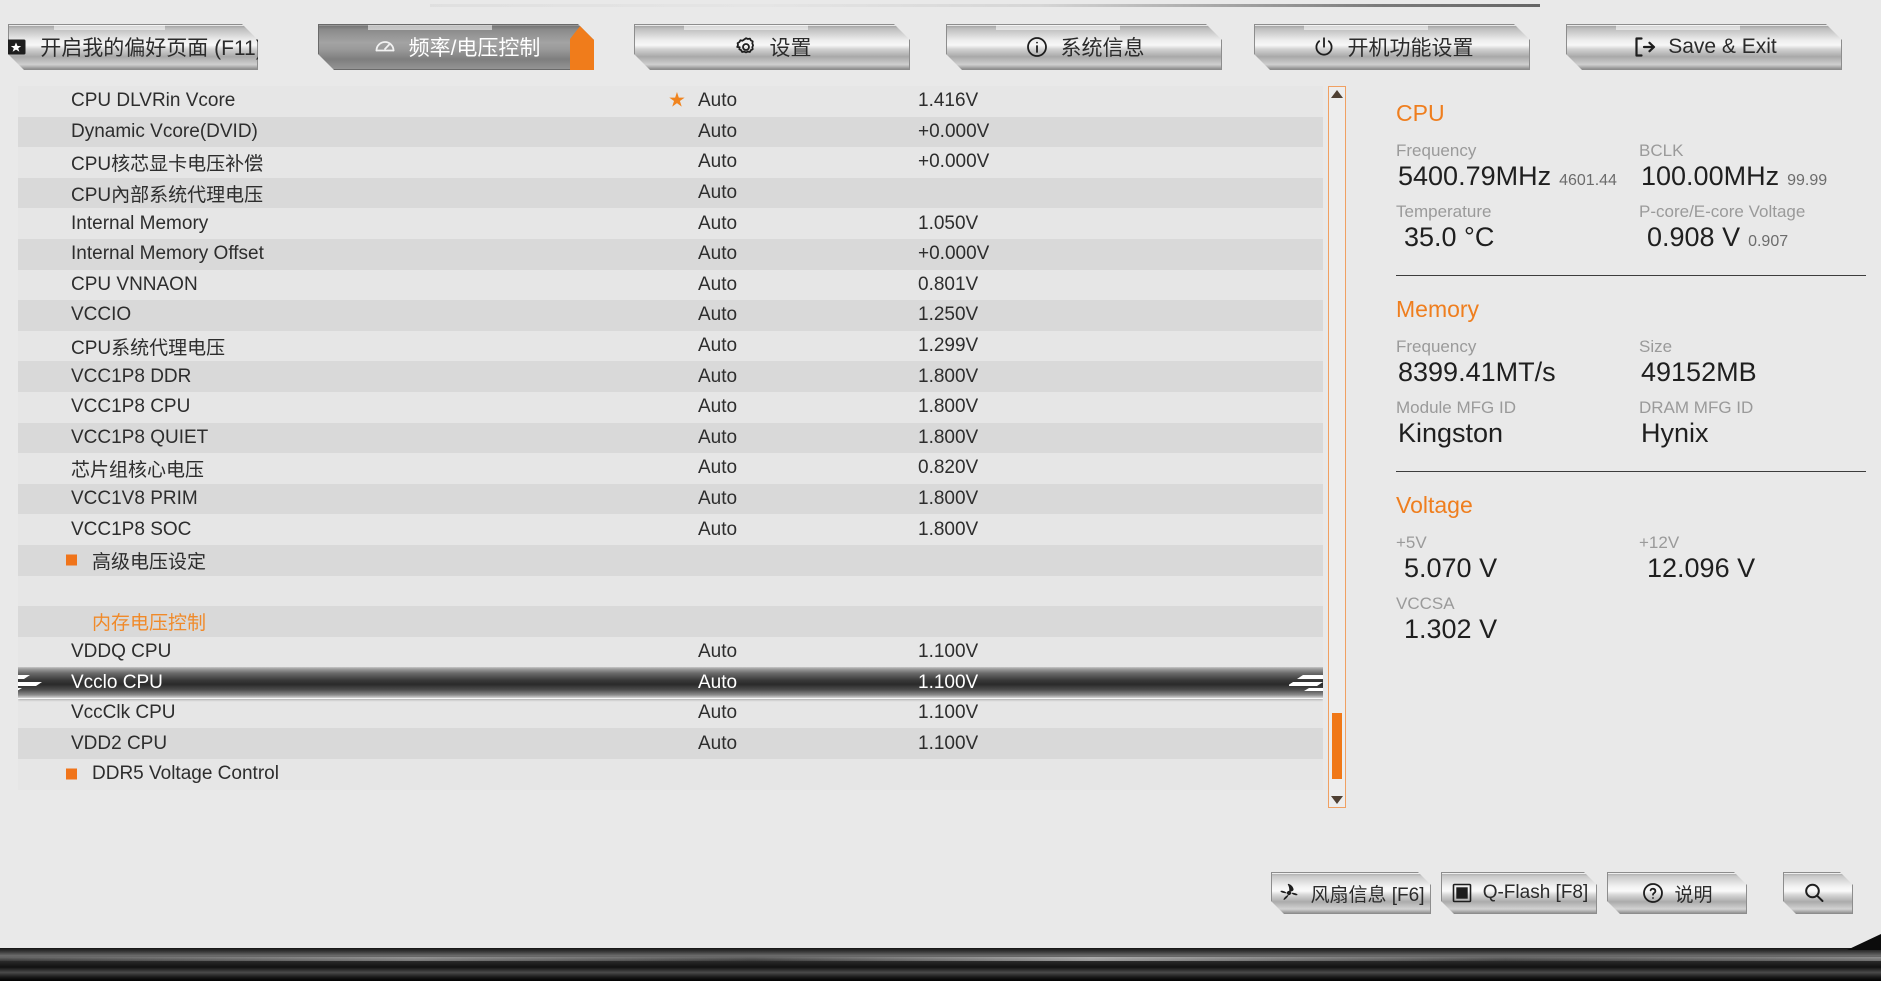 The image size is (1881, 981). I want to click on settings-row: CPU VNNAON Auto 0.801V, so click(670, 285).